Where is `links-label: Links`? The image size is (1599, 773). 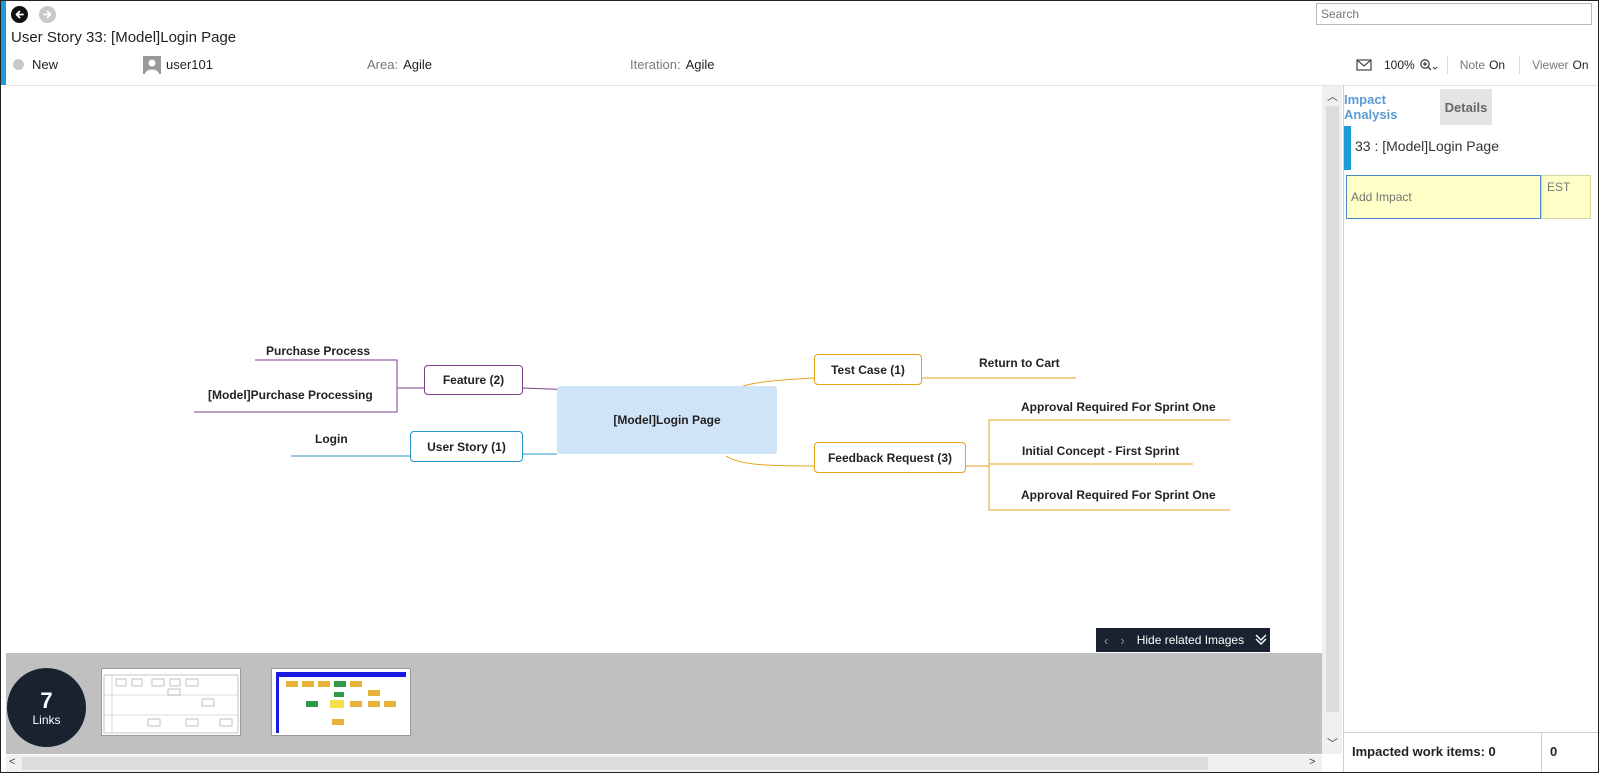
links-label: Links is located at coordinates (46, 719).